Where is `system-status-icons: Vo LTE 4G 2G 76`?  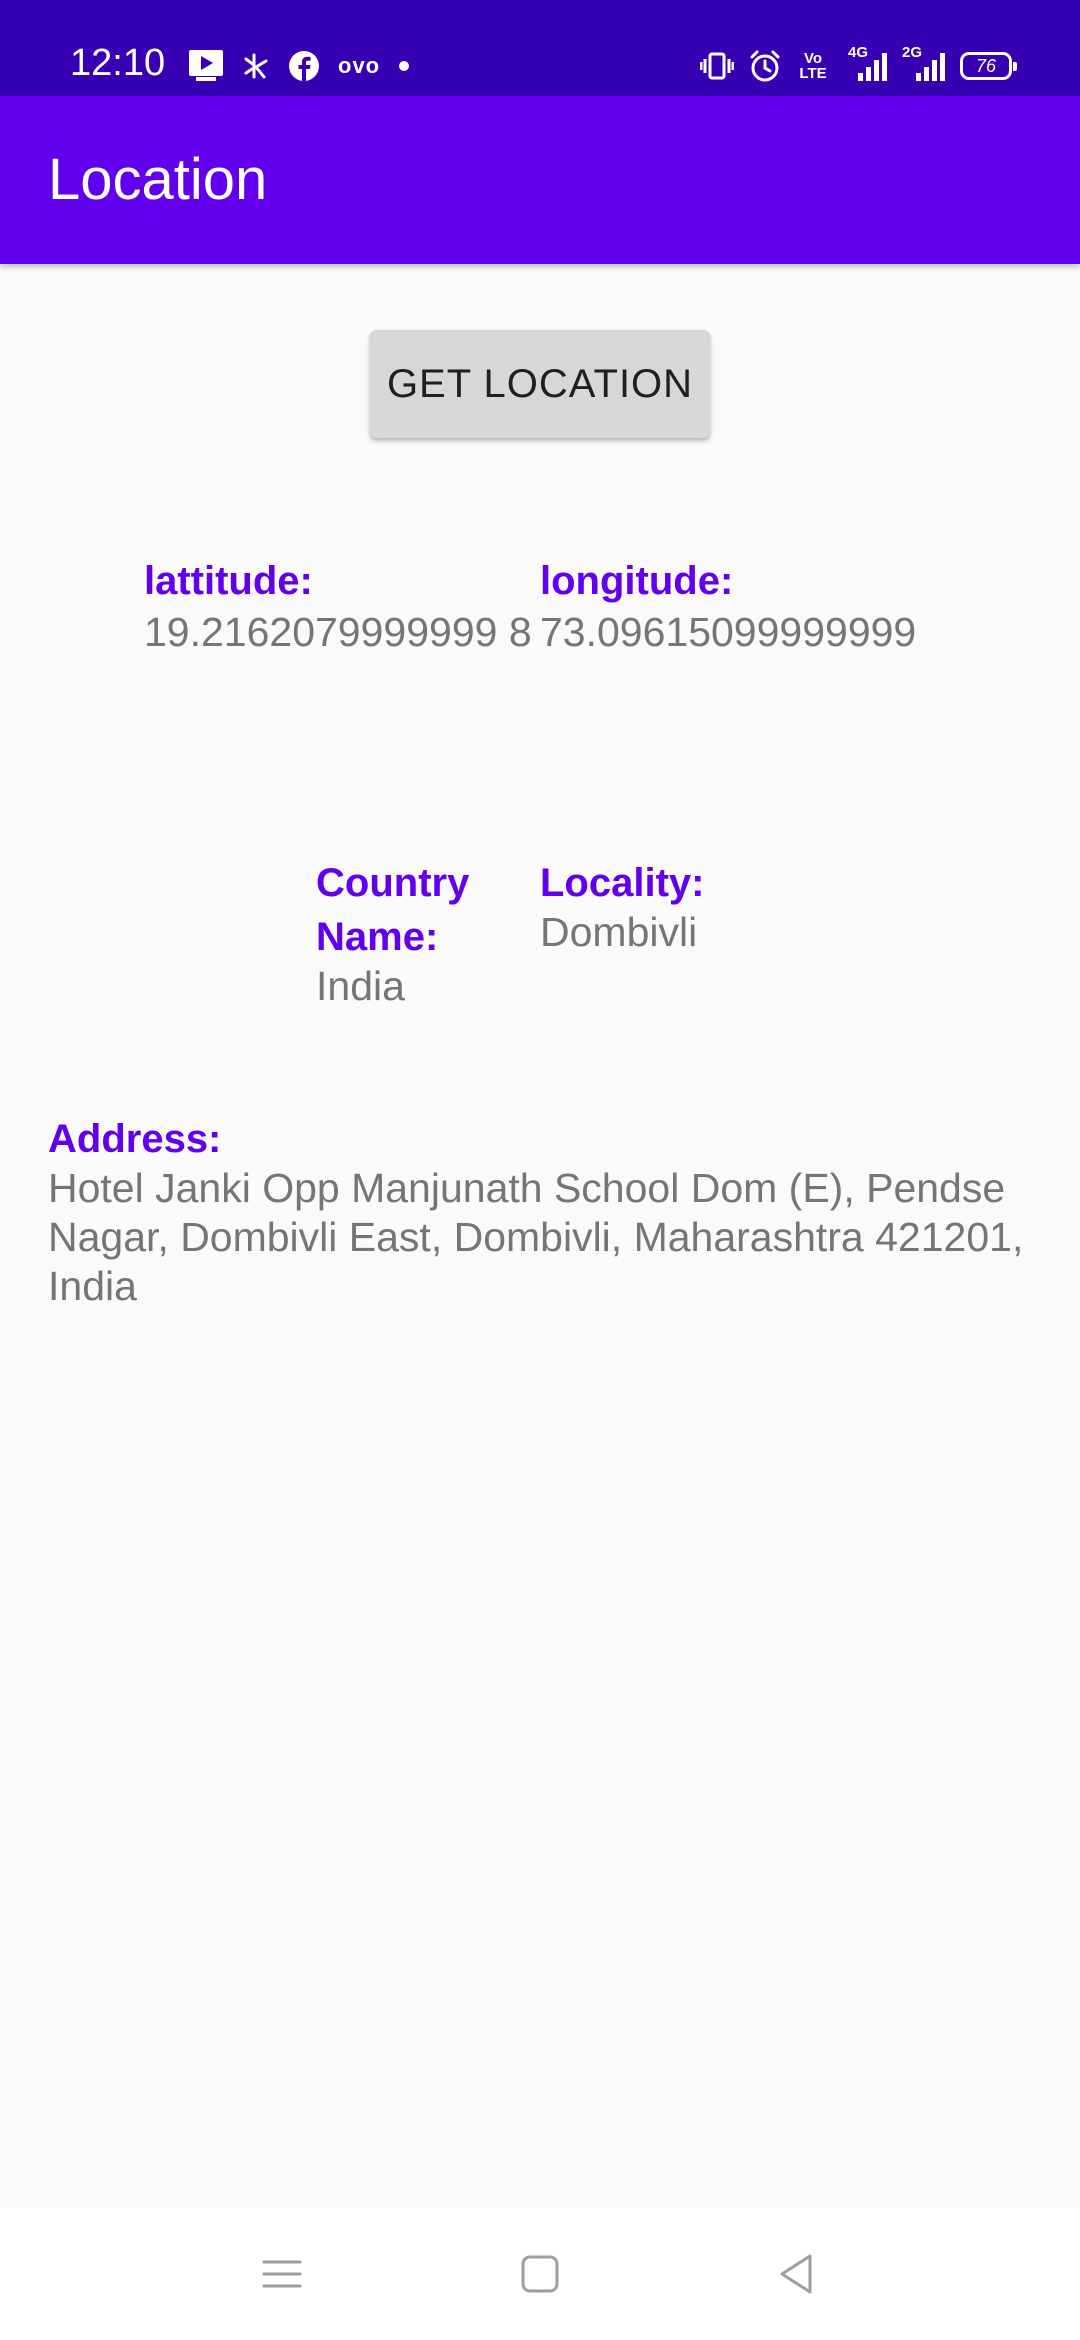 system-status-icons: Vo LTE 4G 2G 76 is located at coordinates (858, 65).